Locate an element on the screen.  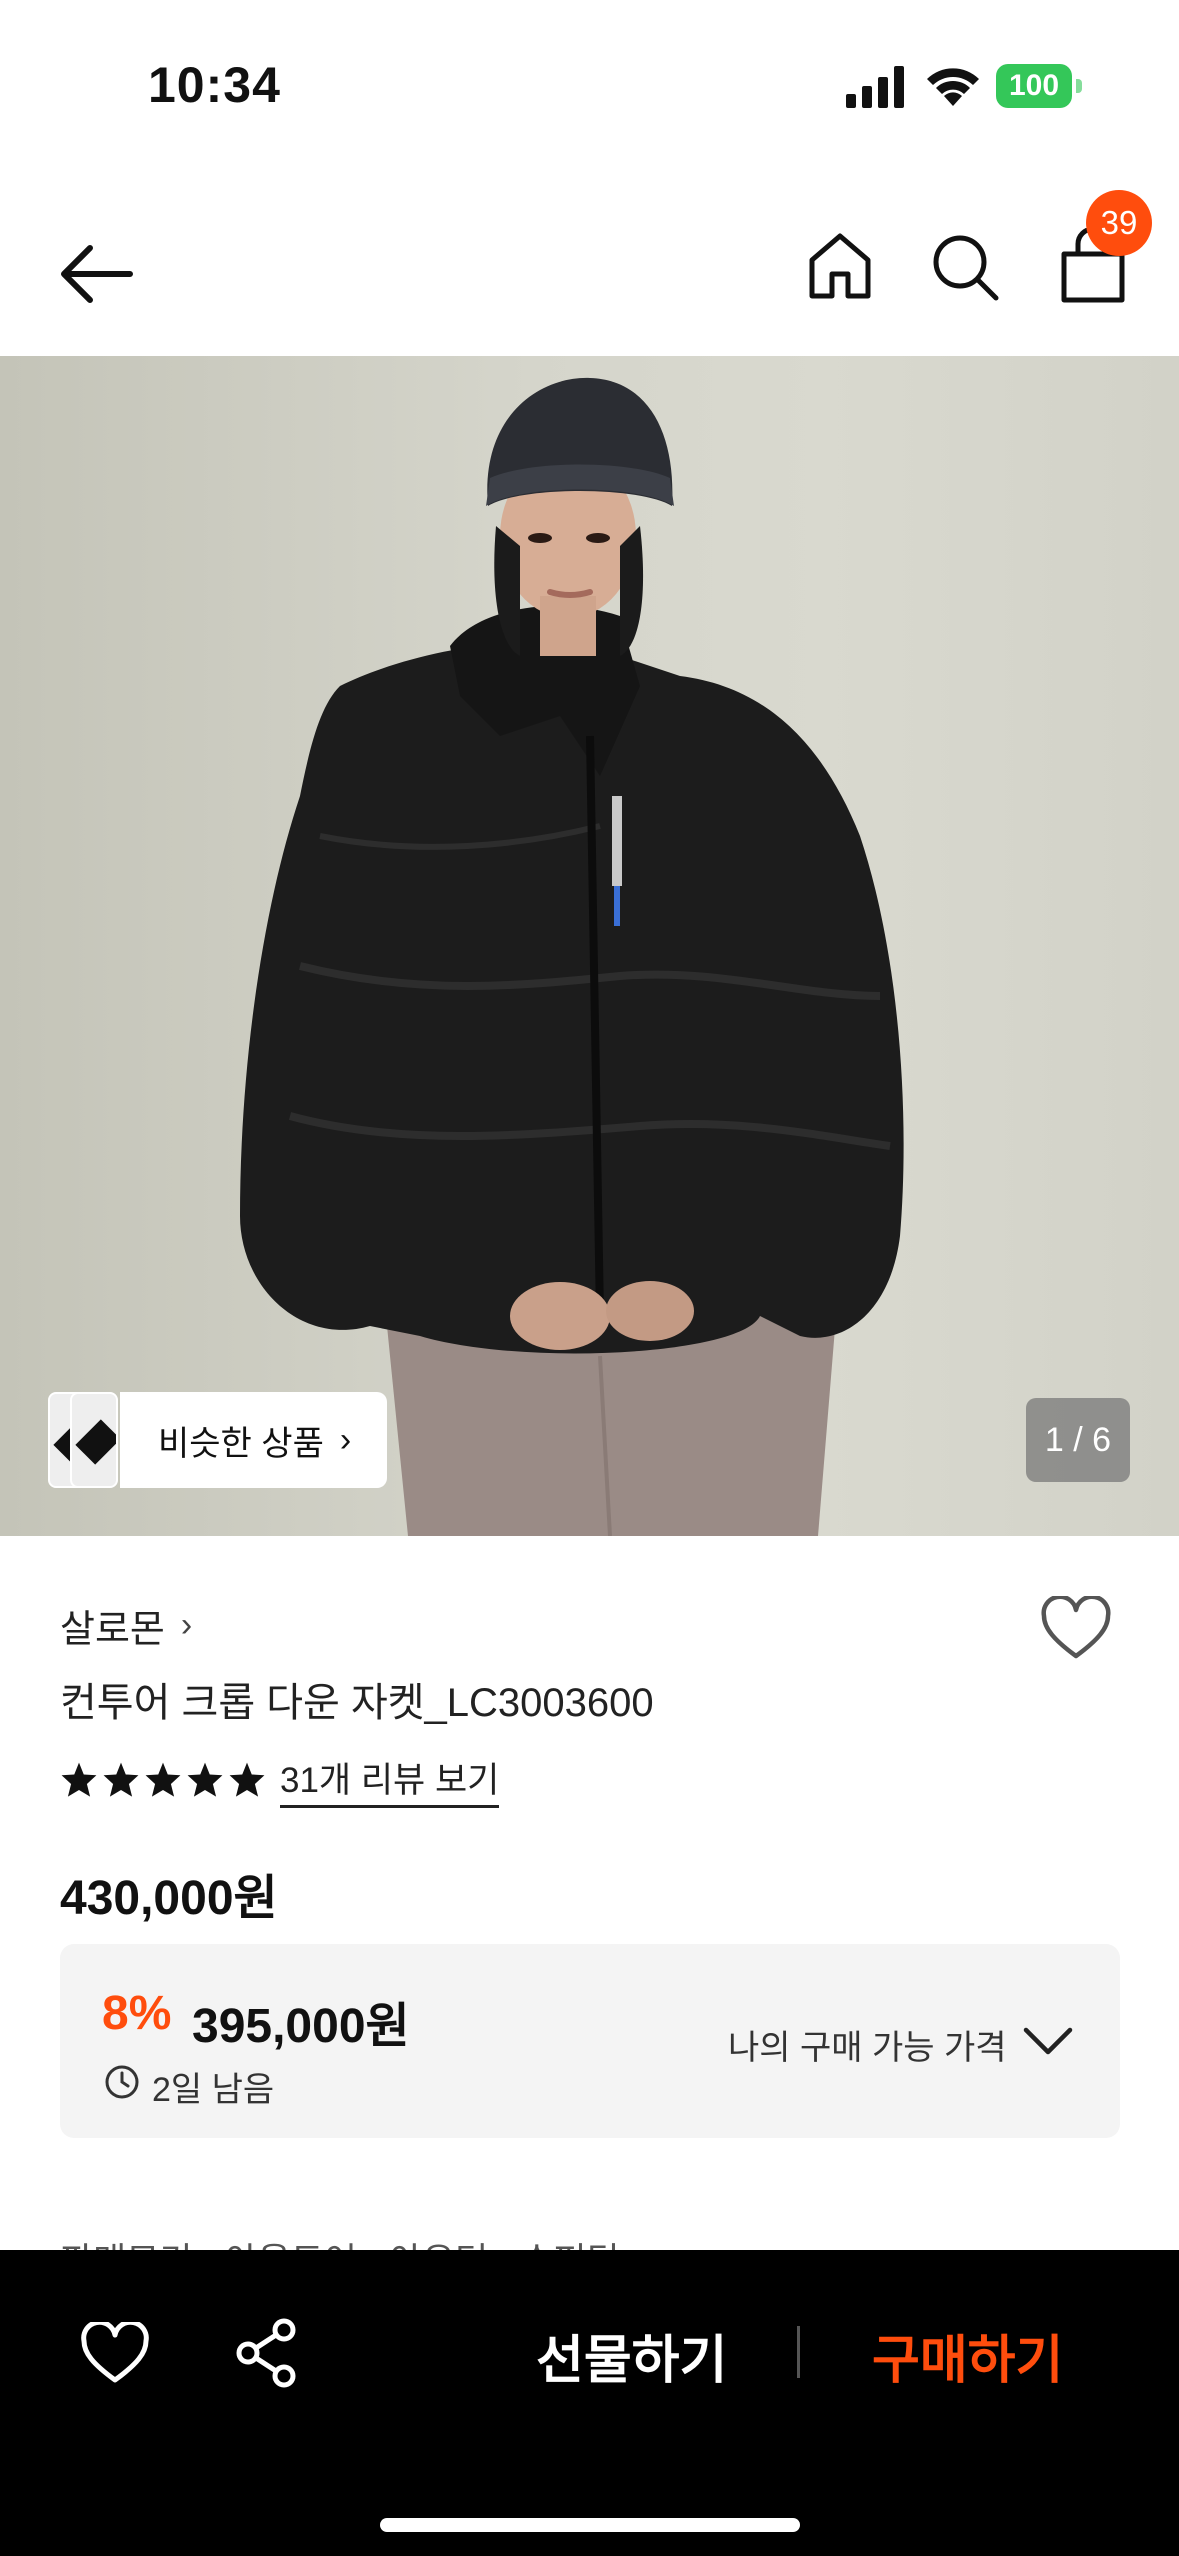
chevron-down-icon is located at coordinates (1048, 2040).